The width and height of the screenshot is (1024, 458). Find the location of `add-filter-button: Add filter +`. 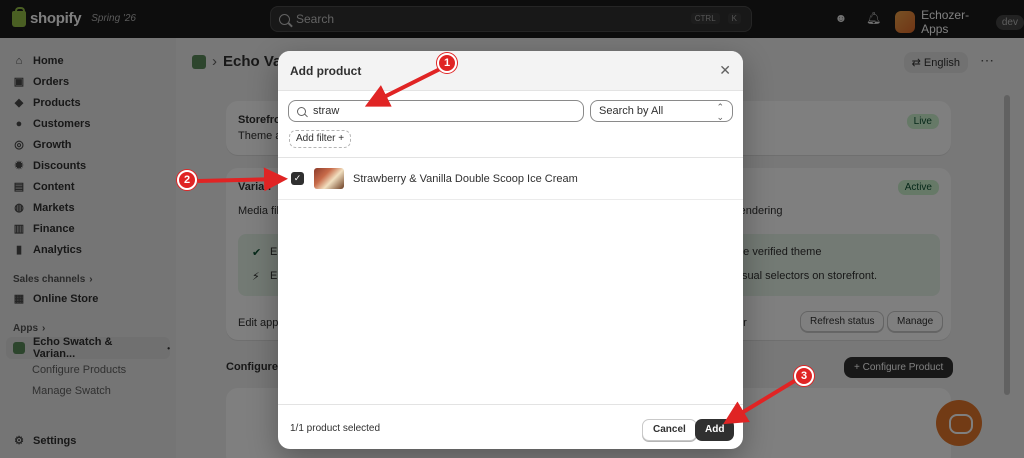

add-filter-button: Add filter + is located at coordinates (320, 139).